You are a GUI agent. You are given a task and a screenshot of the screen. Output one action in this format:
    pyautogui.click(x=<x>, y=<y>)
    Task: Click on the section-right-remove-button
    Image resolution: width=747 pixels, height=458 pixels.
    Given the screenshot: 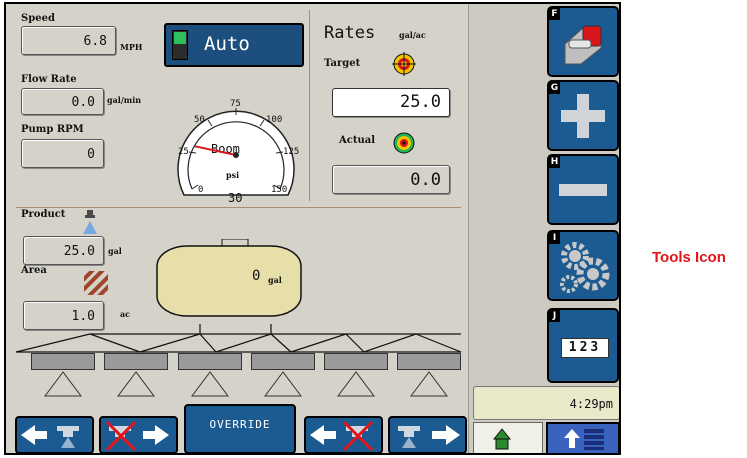 What is the action you would take?
    pyautogui.click(x=138, y=434)
    